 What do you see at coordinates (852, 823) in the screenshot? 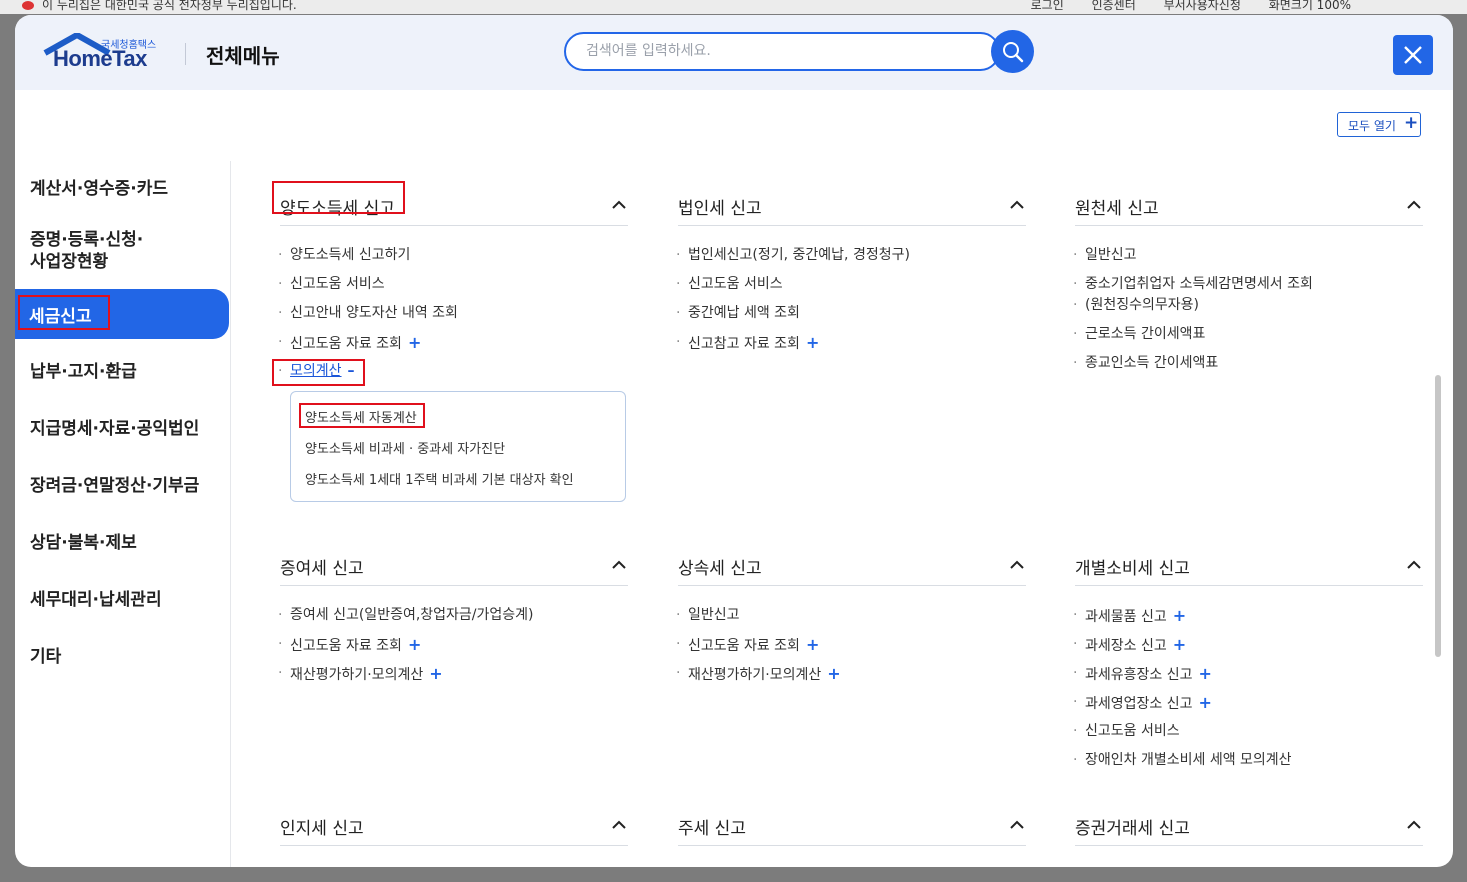
I see `section-header-liquor-tax: 주세 신고` at bounding box center [852, 823].